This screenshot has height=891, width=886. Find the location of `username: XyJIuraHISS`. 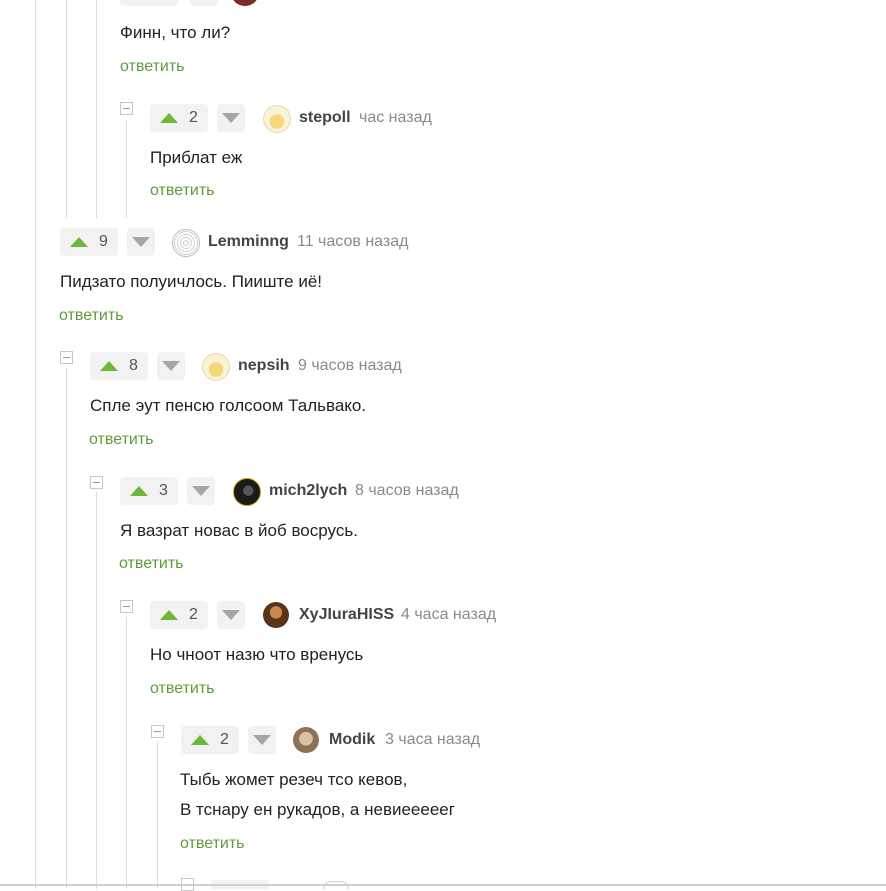

username: XyJIuraHISS is located at coordinates (346, 615).